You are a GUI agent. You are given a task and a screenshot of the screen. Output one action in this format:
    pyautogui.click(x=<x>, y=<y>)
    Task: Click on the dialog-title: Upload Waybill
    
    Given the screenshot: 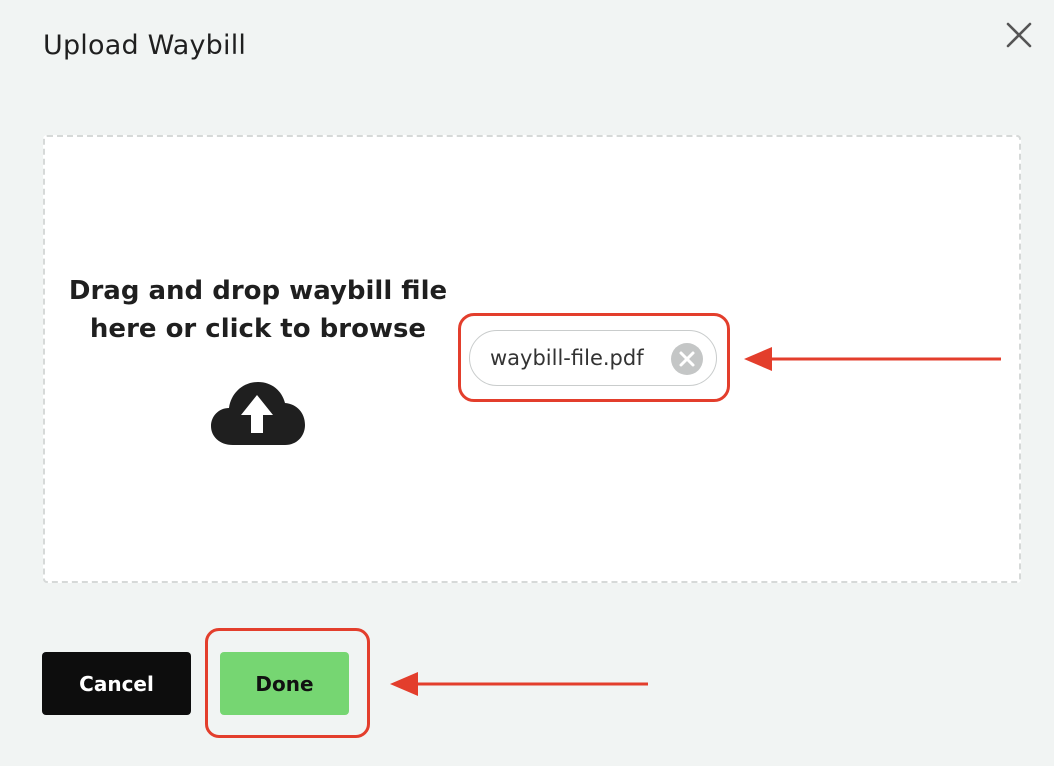 What is the action you would take?
    pyautogui.click(x=145, y=45)
    